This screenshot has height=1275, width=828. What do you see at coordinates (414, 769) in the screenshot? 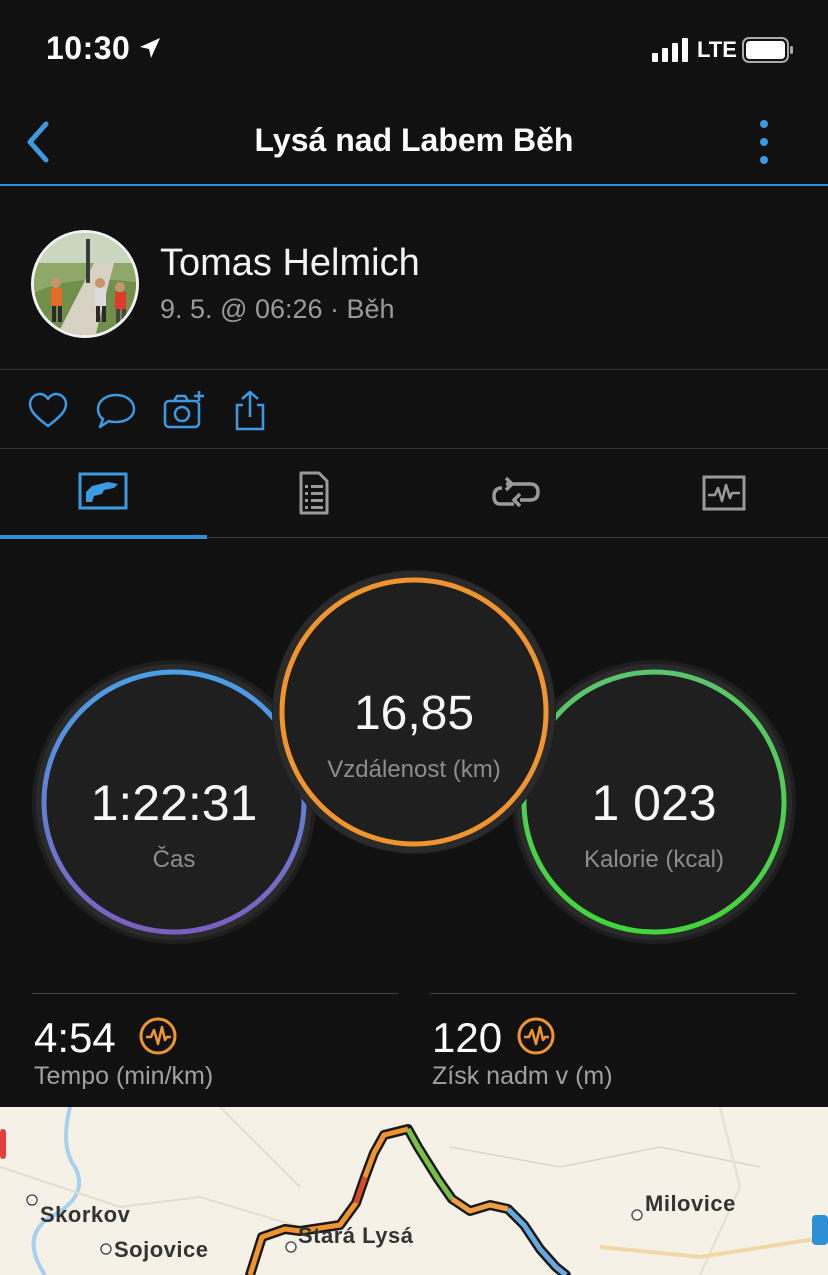
I see `distance-label: Vzdálenost (km)` at bounding box center [414, 769].